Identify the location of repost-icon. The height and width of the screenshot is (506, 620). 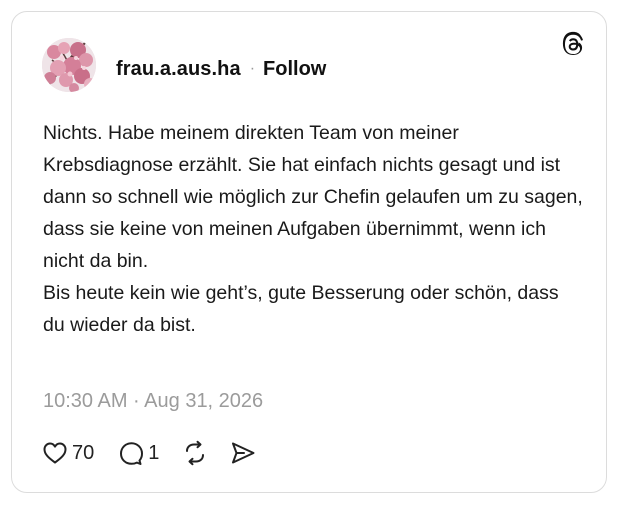
(195, 453).